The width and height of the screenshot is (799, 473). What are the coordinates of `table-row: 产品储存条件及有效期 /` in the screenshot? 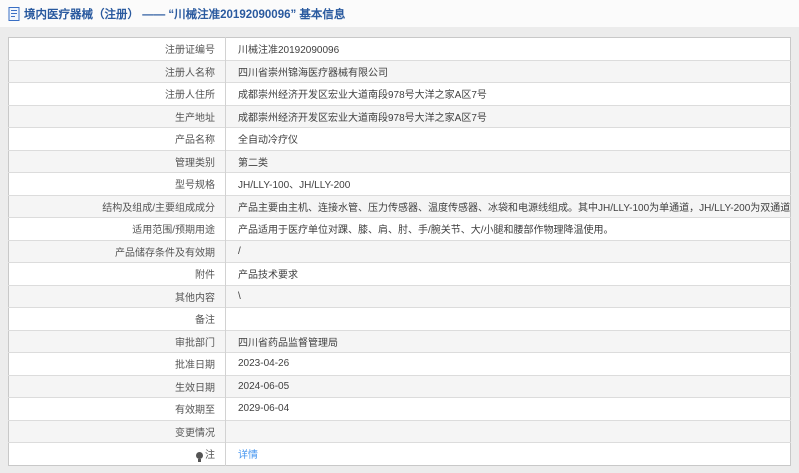 It's located at (399, 251).